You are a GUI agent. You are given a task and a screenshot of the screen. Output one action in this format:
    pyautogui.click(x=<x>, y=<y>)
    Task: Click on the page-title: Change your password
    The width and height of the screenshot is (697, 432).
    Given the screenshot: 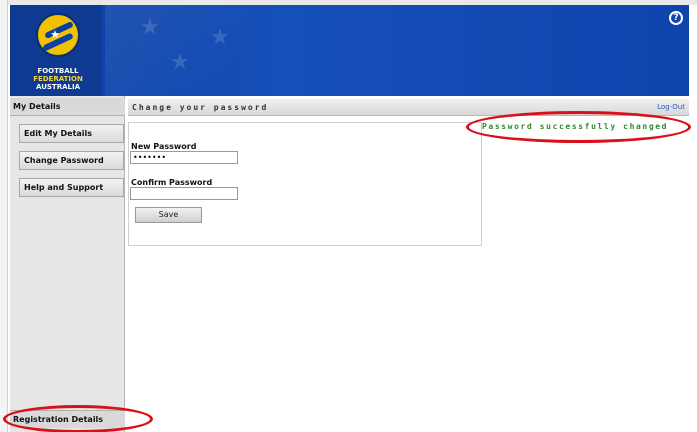 What is the action you would take?
    pyautogui.click(x=200, y=107)
    